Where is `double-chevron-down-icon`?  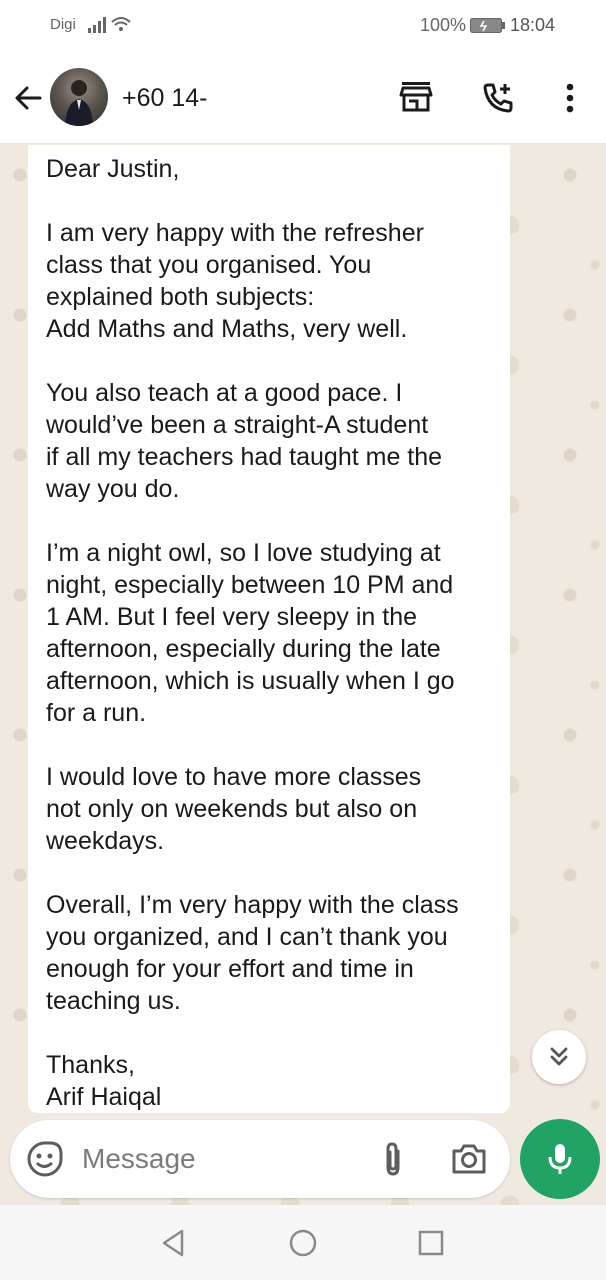 double-chevron-down-icon is located at coordinates (559, 1056).